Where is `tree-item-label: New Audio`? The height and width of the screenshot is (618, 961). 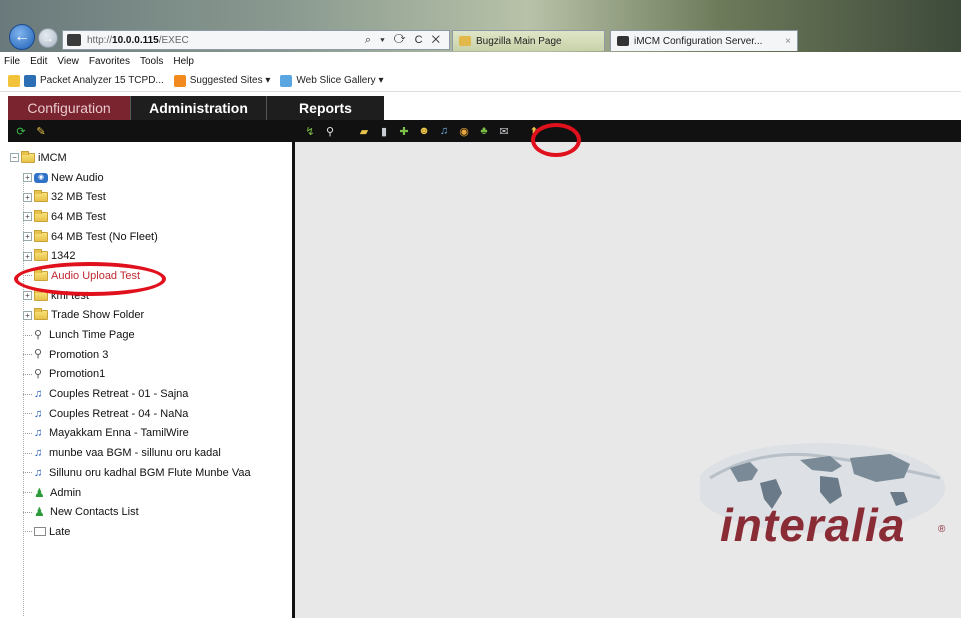 tree-item-label: New Audio is located at coordinates (77, 177).